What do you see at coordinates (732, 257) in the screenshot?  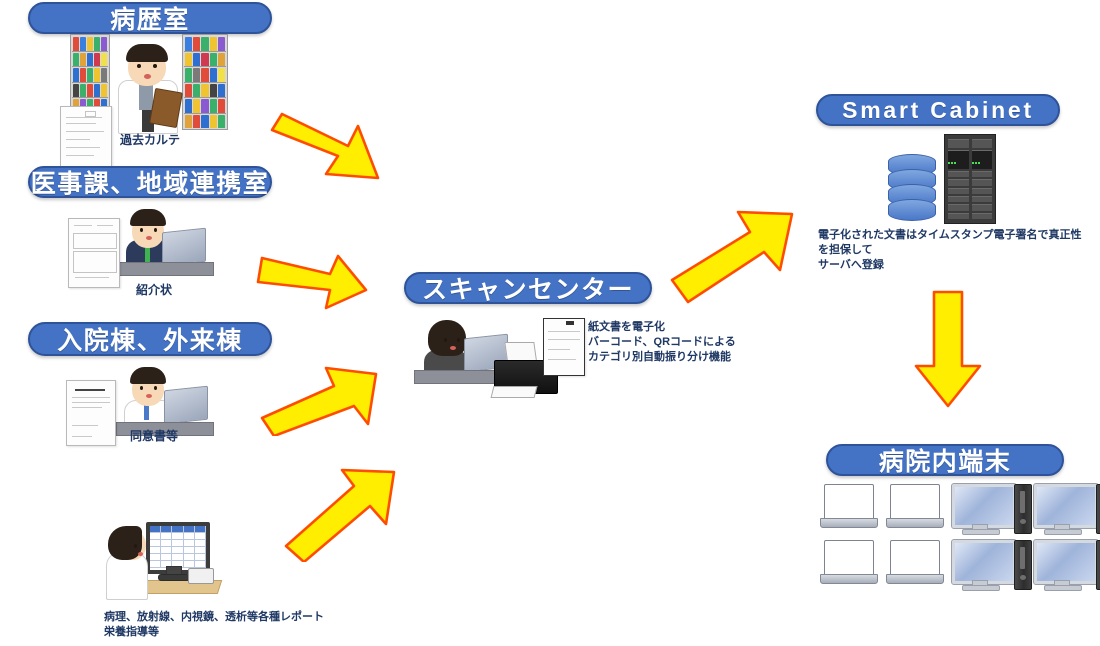 I see `arrow-scan-to-cabinet` at bounding box center [732, 257].